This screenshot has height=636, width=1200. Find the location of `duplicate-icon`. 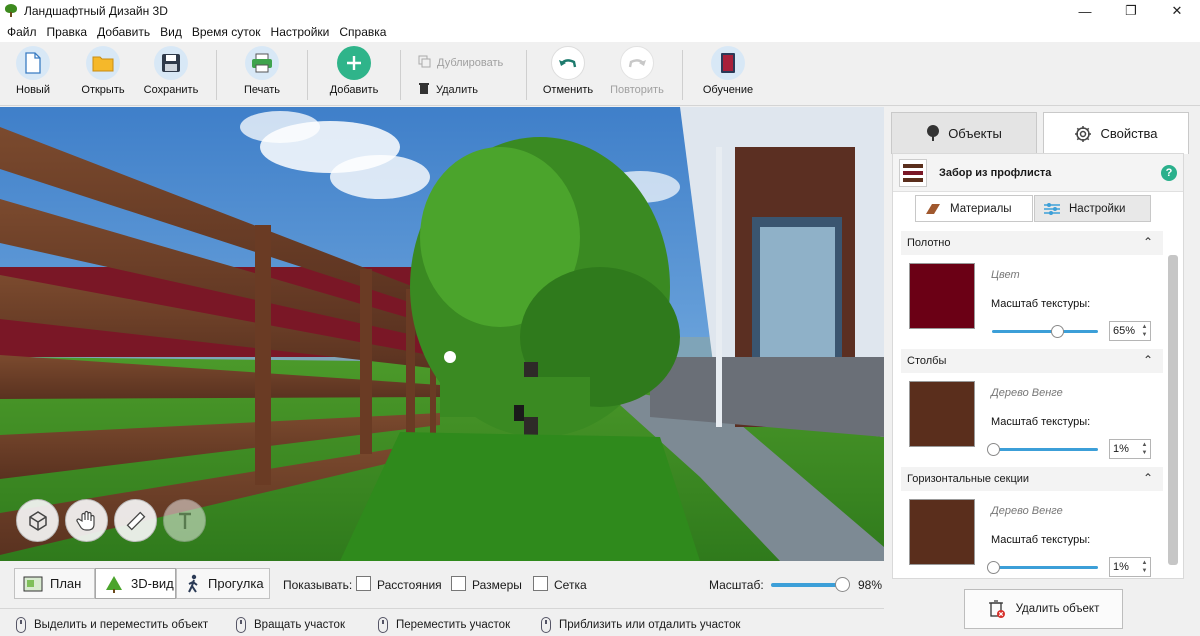

duplicate-icon is located at coordinates (424, 63).